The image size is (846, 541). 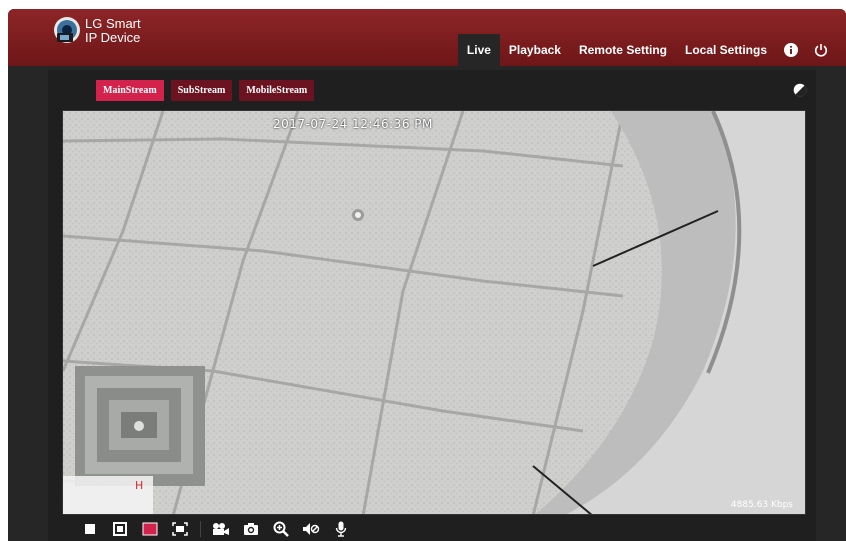 What do you see at coordinates (201, 90) in the screenshot?
I see `sub-stream-button: SubStream` at bounding box center [201, 90].